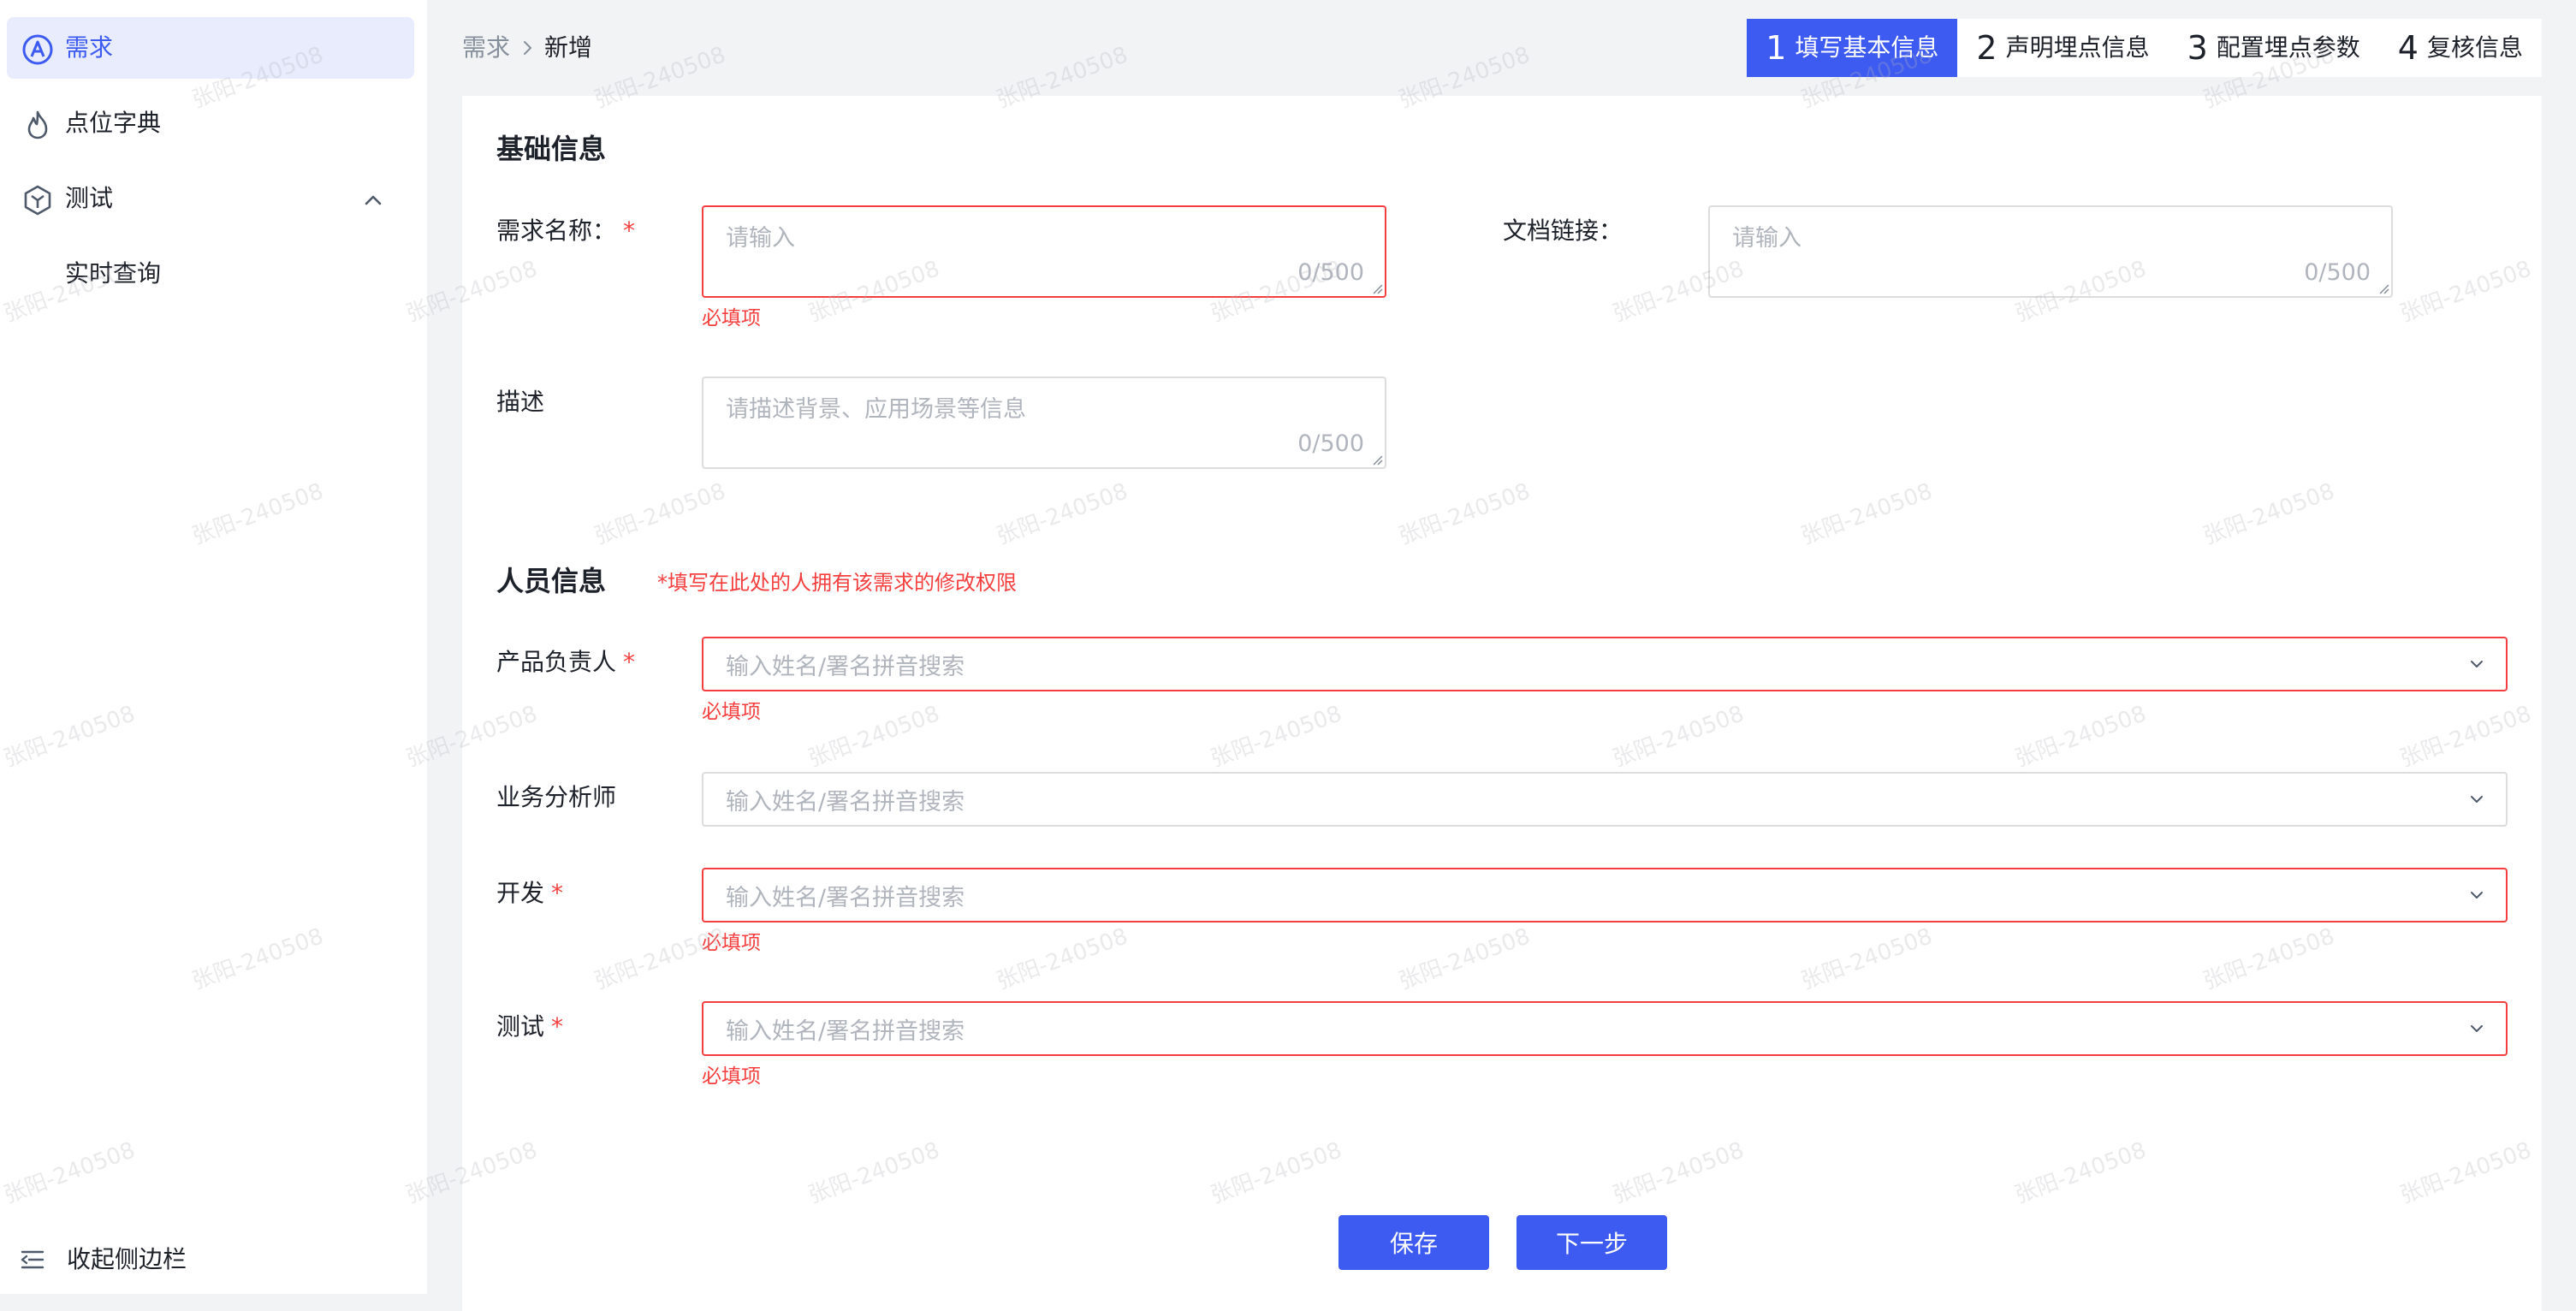 The height and width of the screenshot is (1311, 2576). Describe the element at coordinates (486, 48) in the screenshot. I see `breadcrumb-parent: 需求` at that location.